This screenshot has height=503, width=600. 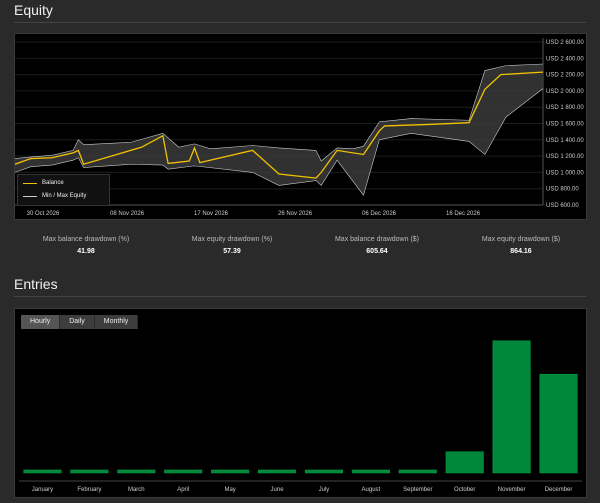 I want to click on equity-x-tick-label: 26 Nov 2026, so click(x=295, y=214).